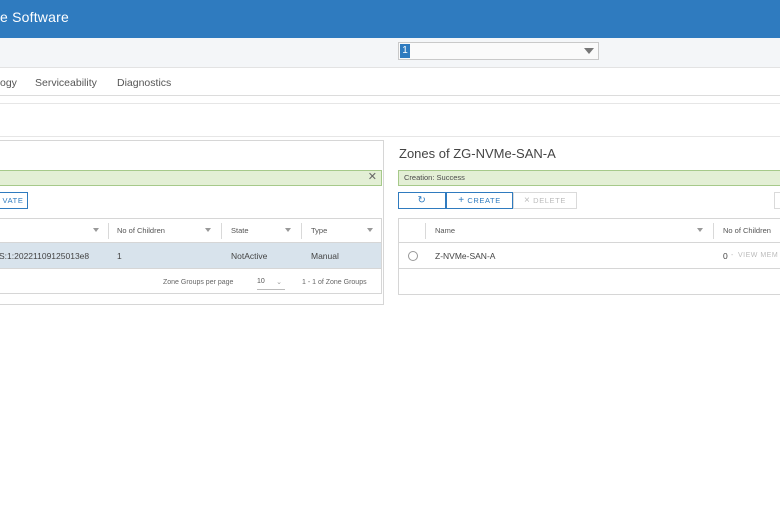 This screenshot has height=516, width=780. I want to click on cell-children: 0, so click(725, 256).